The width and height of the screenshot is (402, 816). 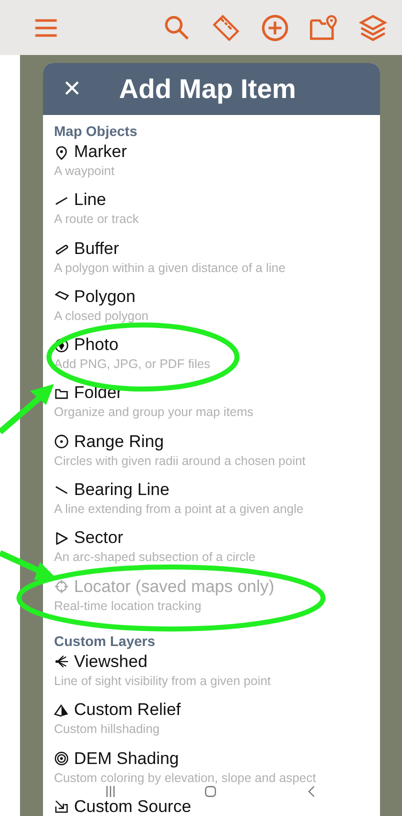 I want to click on import-icon, so click(x=61, y=806).